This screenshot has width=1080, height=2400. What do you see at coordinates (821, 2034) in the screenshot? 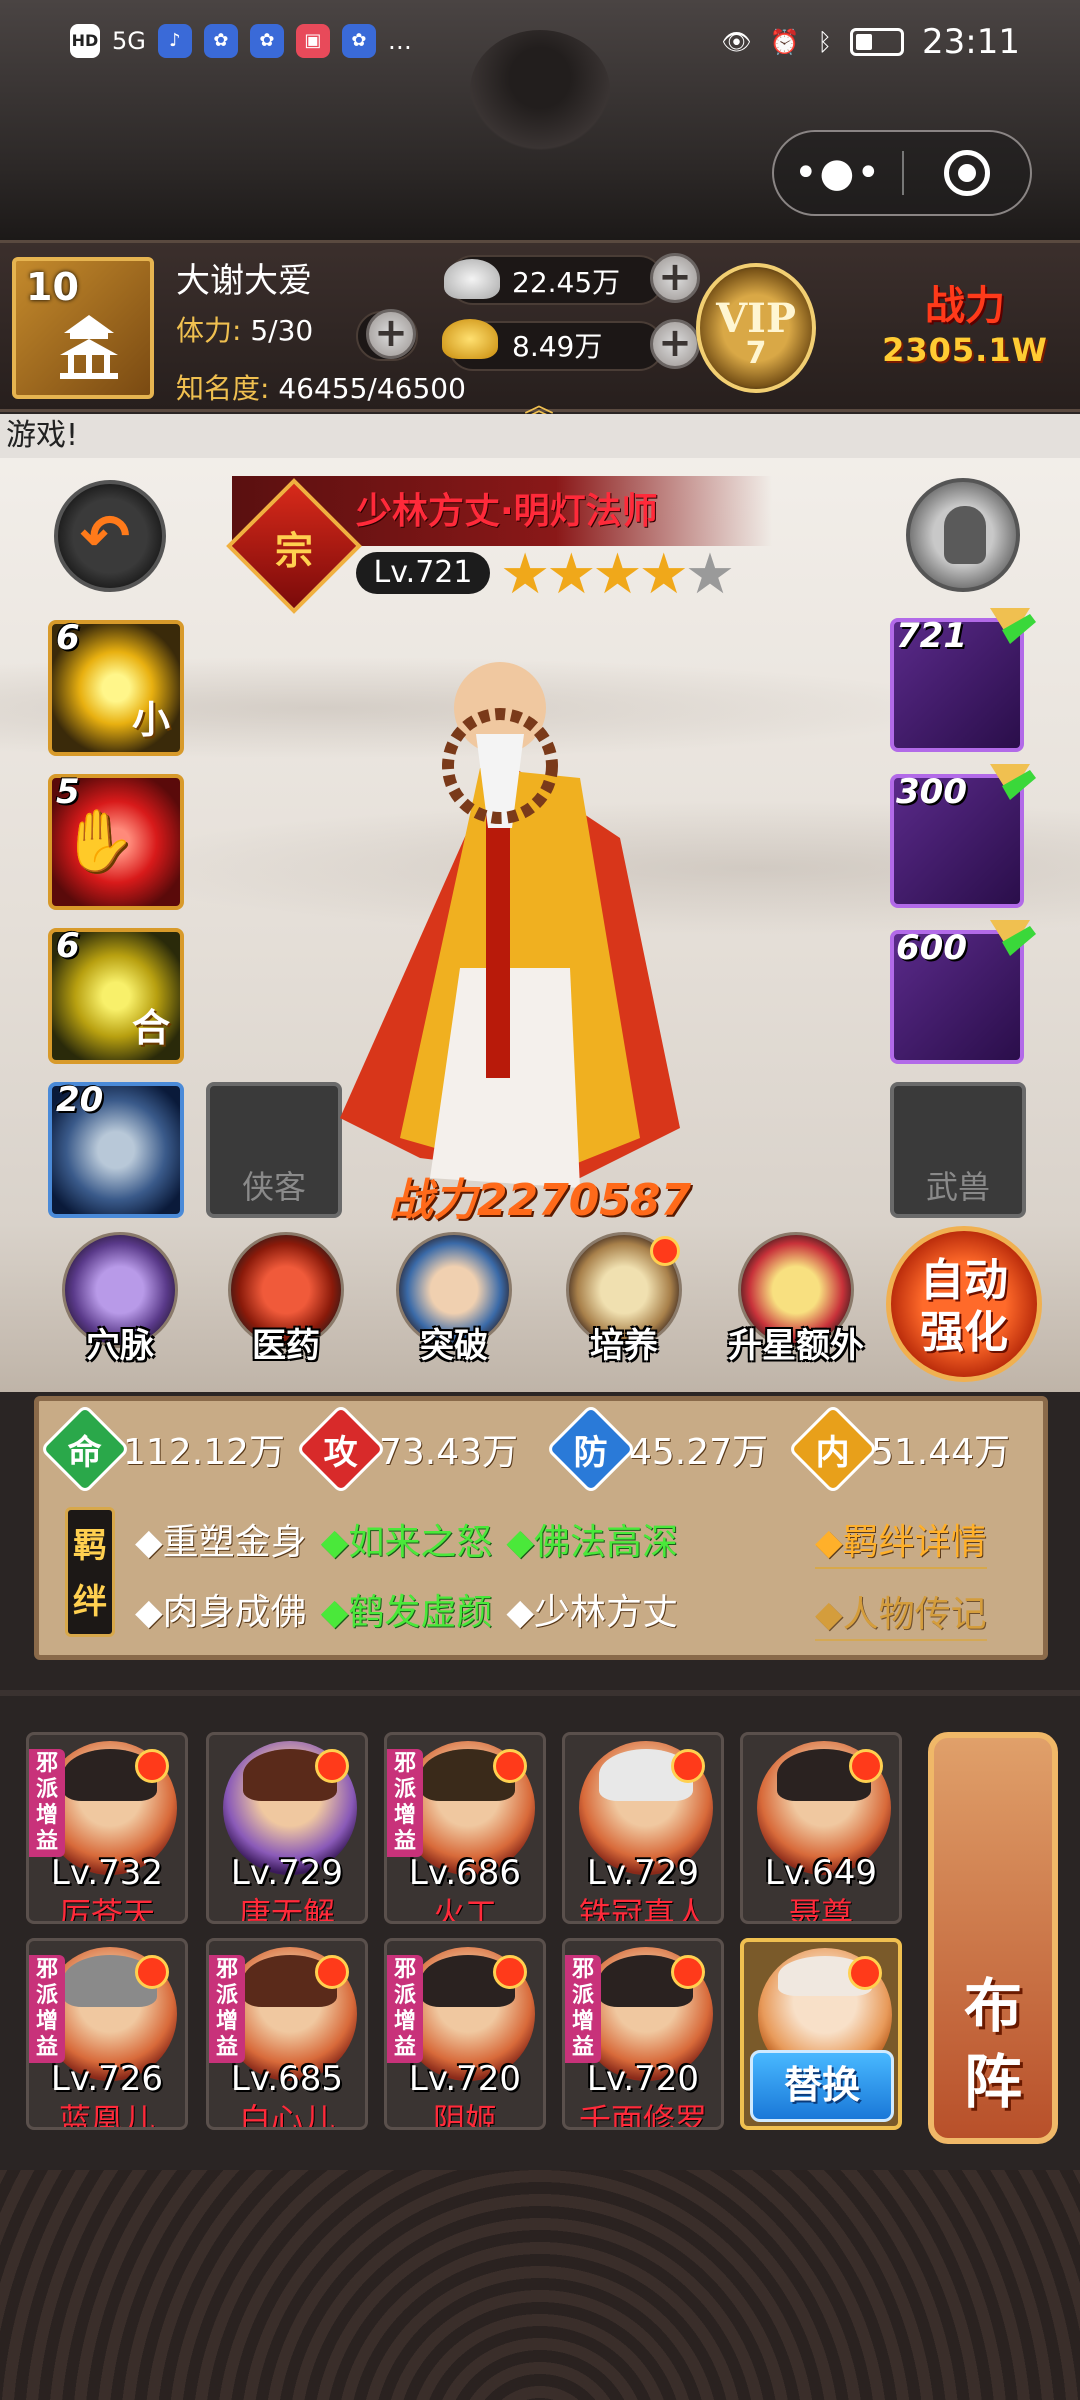
I see `current-hero-card: 替换` at bounding box center [821, 2034].